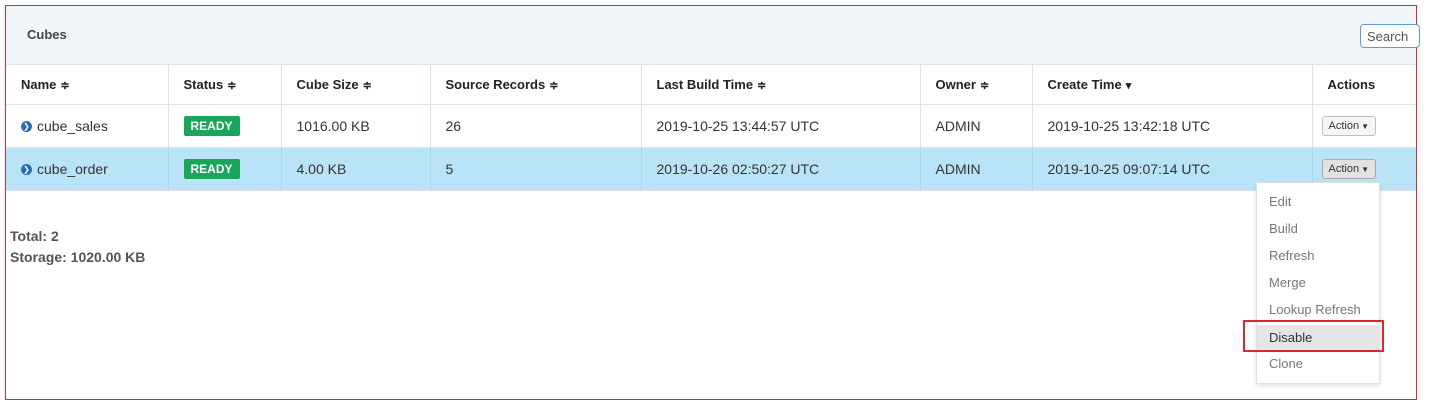 Image resolution: width=1430 pixels, height=412 pixels. I want to click on cell-source-records: 5, so click(536, 169).